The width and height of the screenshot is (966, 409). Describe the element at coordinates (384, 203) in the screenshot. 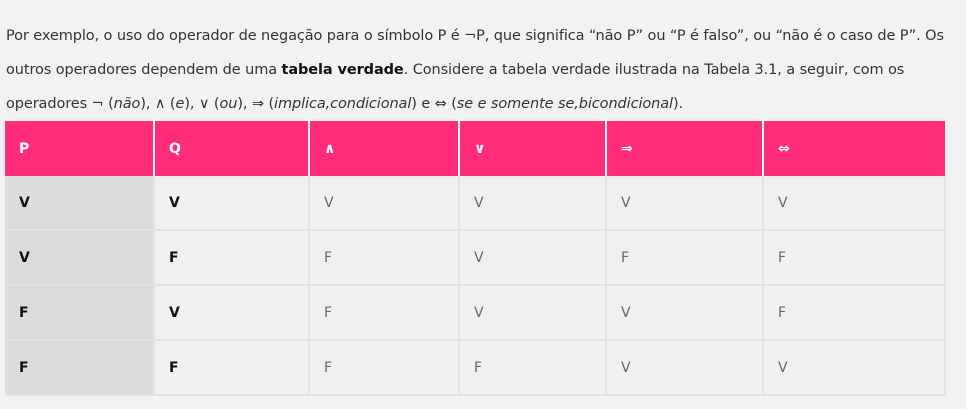

I see `cell-and: V` at that location.